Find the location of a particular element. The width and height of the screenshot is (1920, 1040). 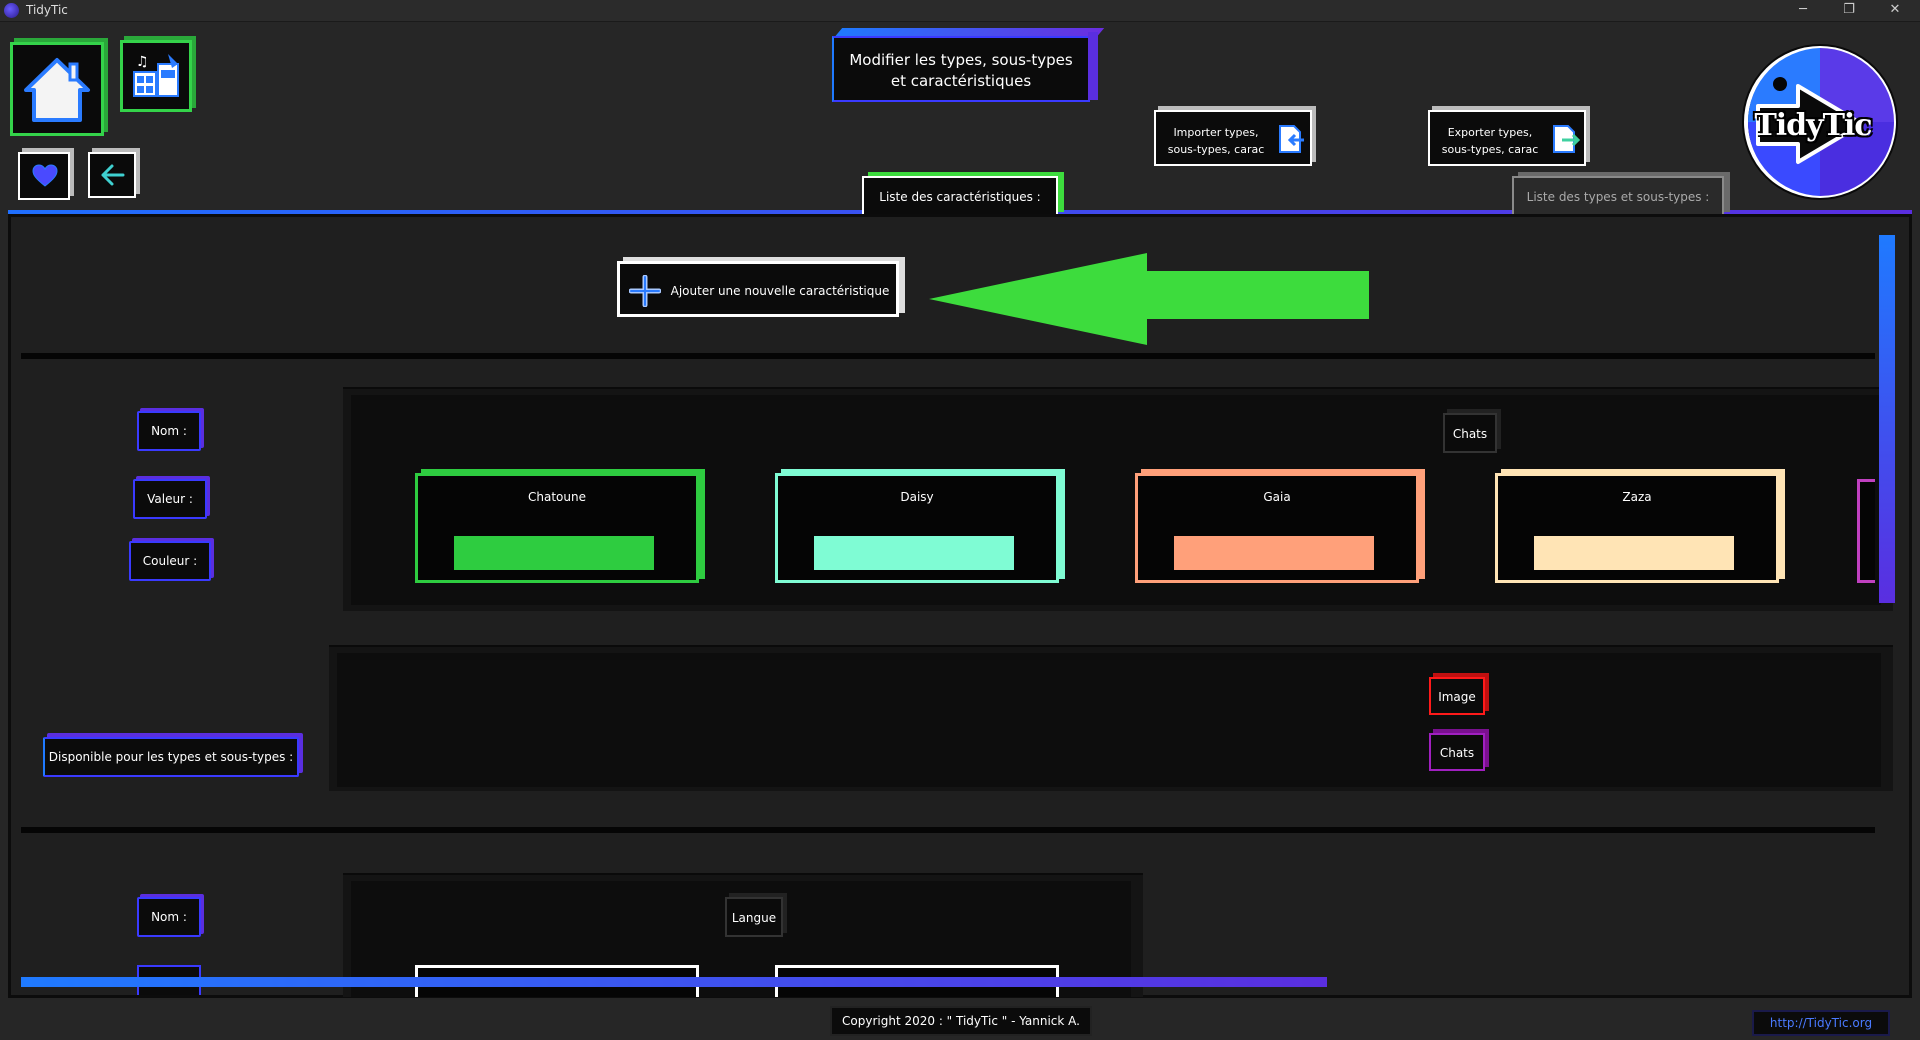

value-card-chatoune: Chatoune is located at coordinates (557, 528).